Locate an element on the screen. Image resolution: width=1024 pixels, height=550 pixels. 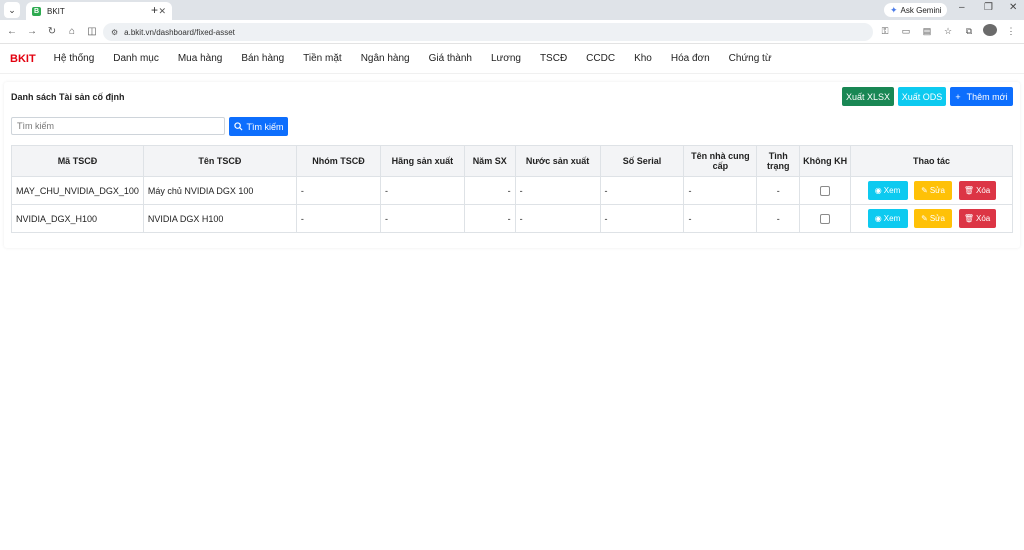
col-header-status: Tình trạng is located at coordinates (778, 161).